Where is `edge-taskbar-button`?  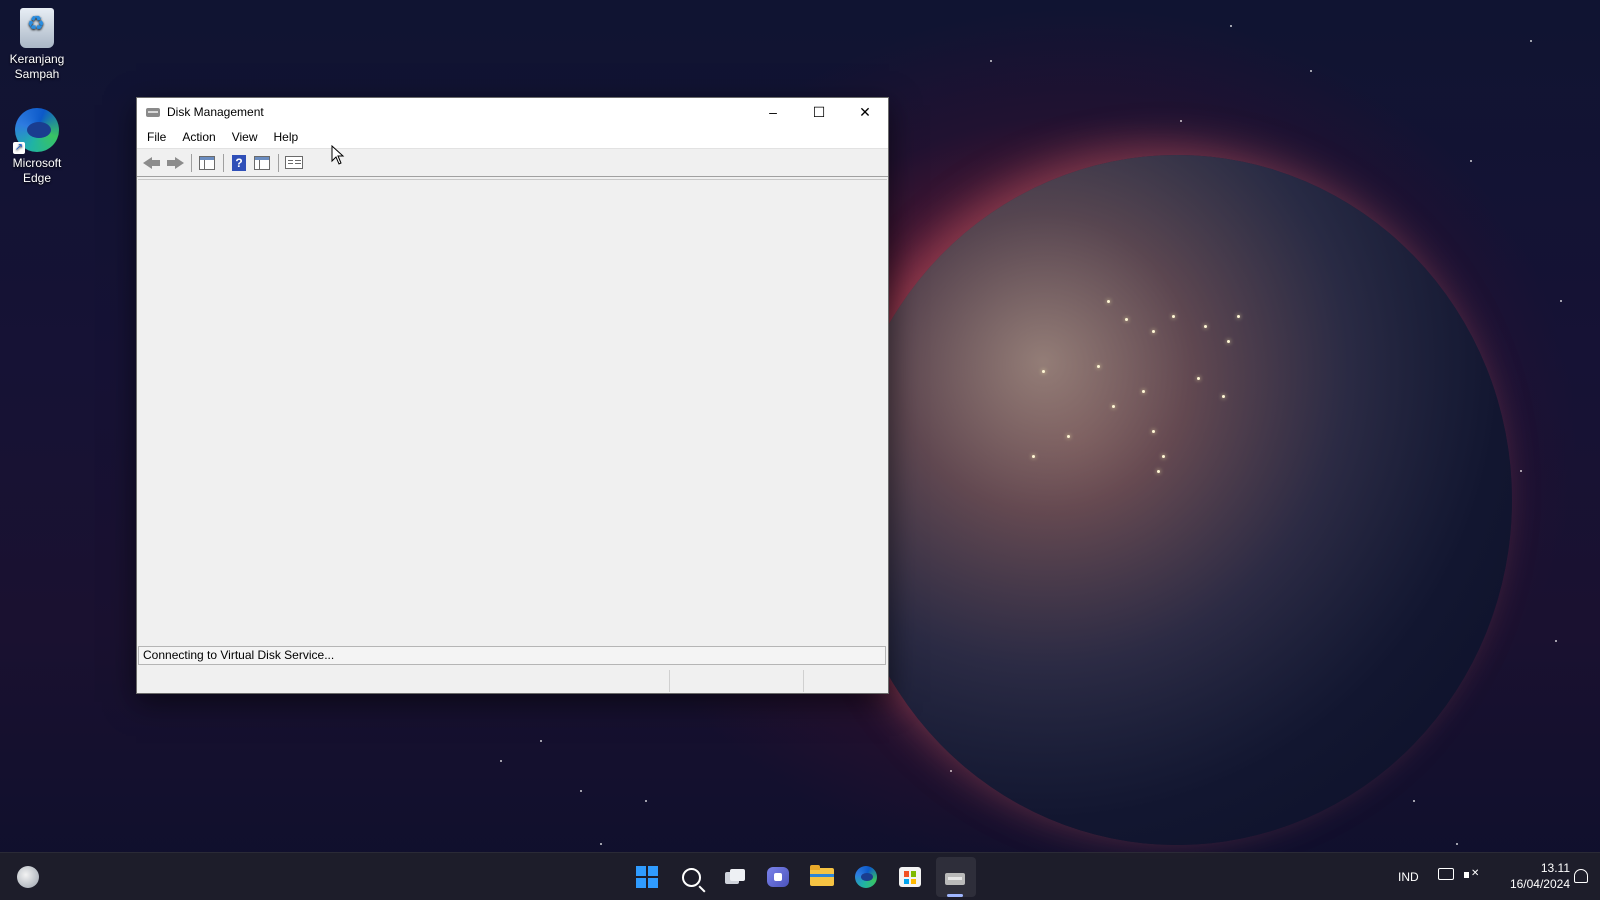 edge-taskbar-button is located at coordinates (866, 877).